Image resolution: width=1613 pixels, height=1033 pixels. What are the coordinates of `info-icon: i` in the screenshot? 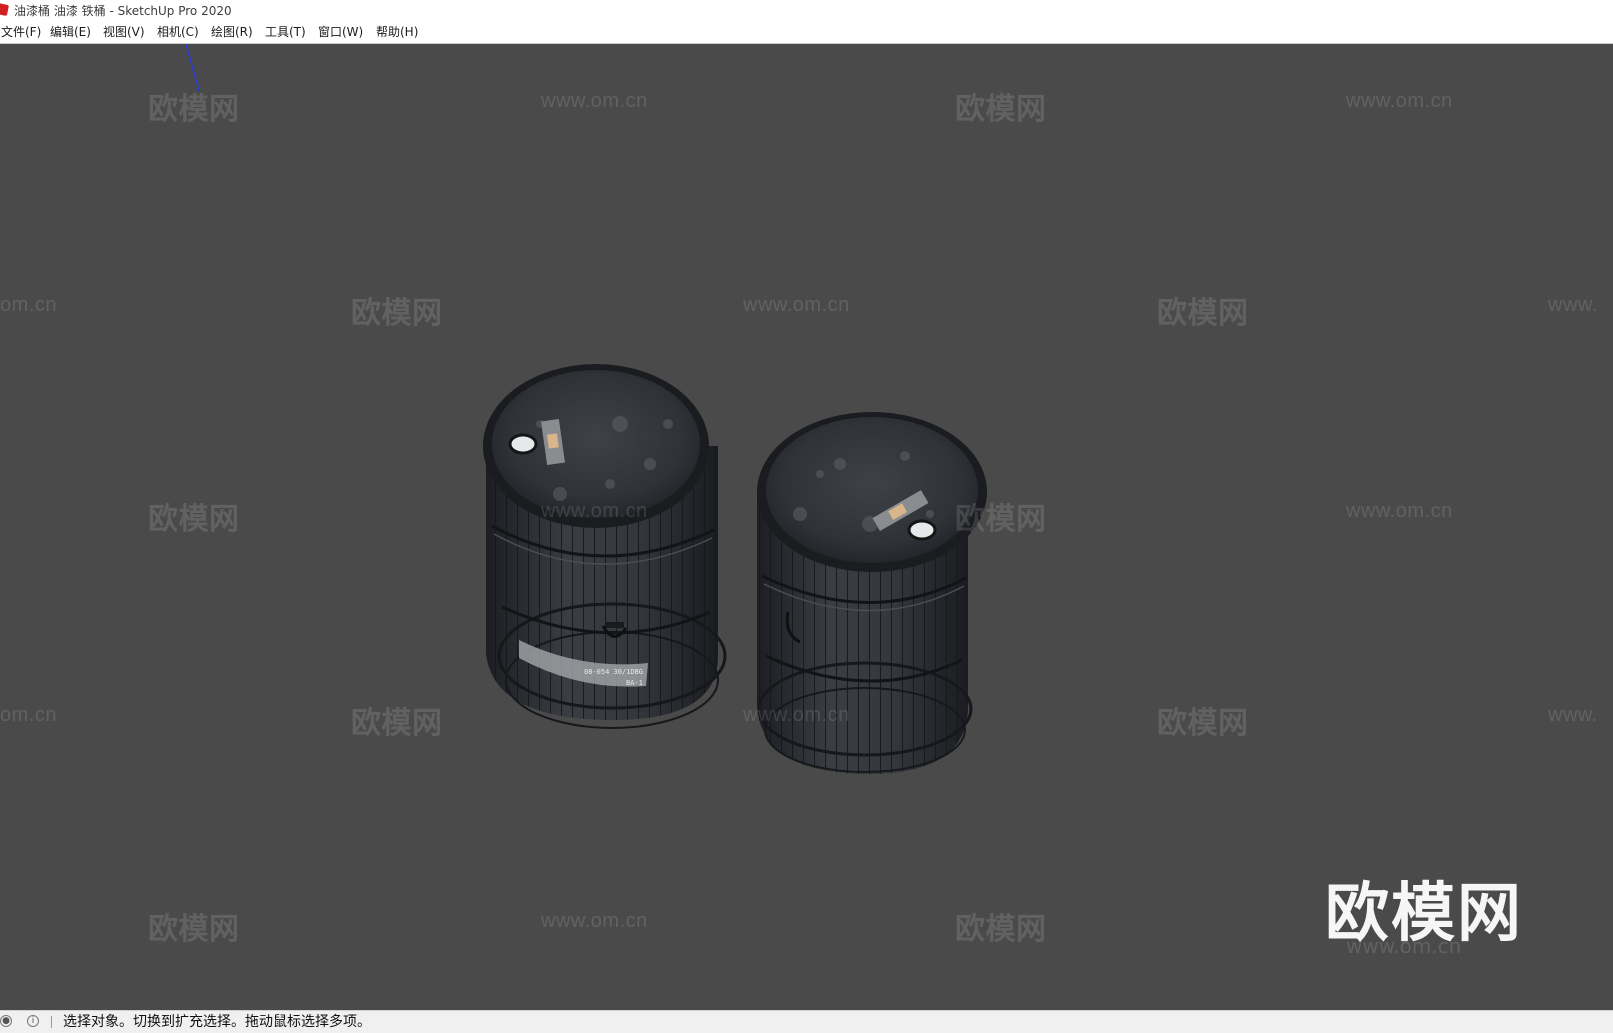 It's located at (33, 1021).